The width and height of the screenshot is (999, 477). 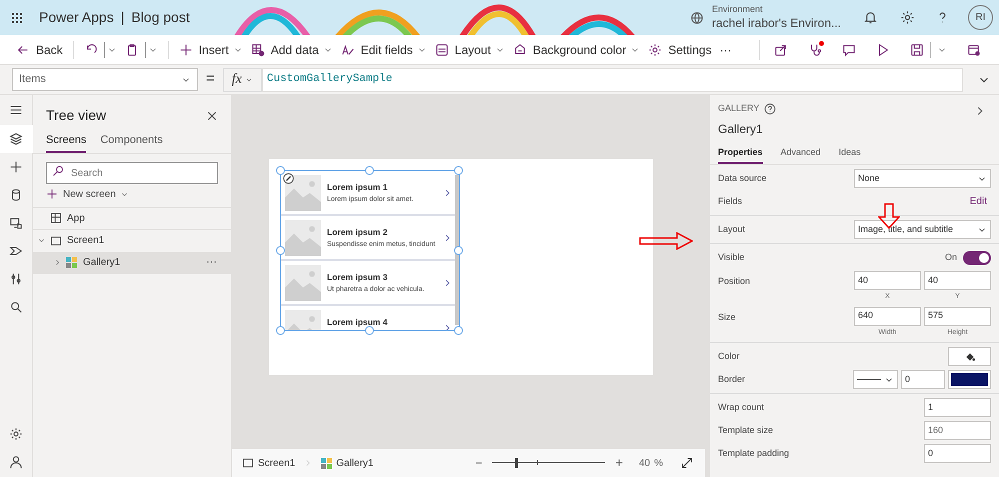 What do you see at coordinates (81, 194) in the screenshot?
I see `new-screen-button: New screen` at bounding box center [81, 194].